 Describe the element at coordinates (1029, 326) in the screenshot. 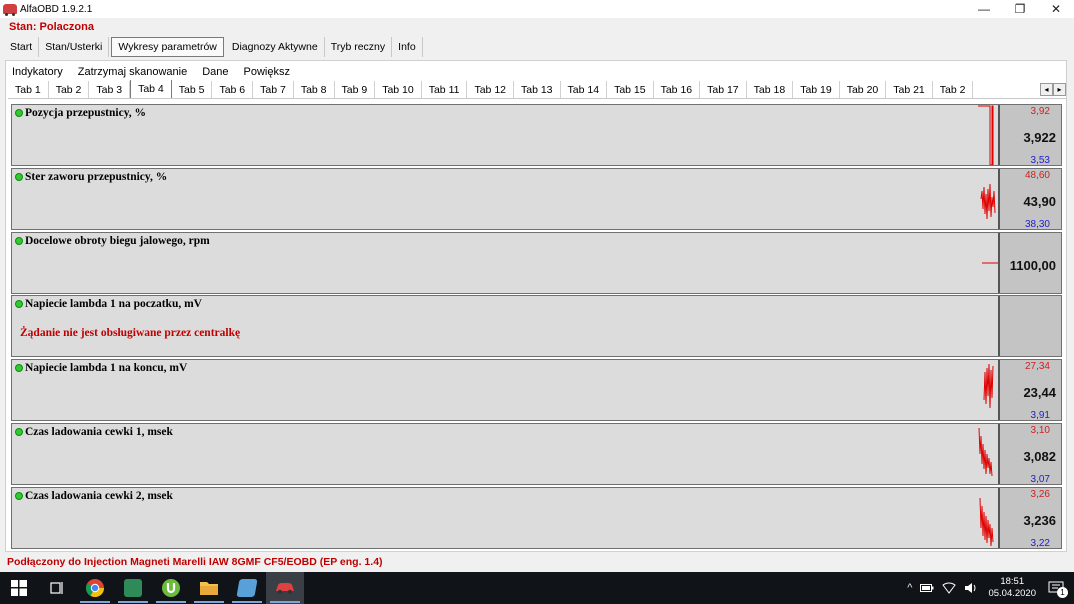

I see `value-box` at that location.